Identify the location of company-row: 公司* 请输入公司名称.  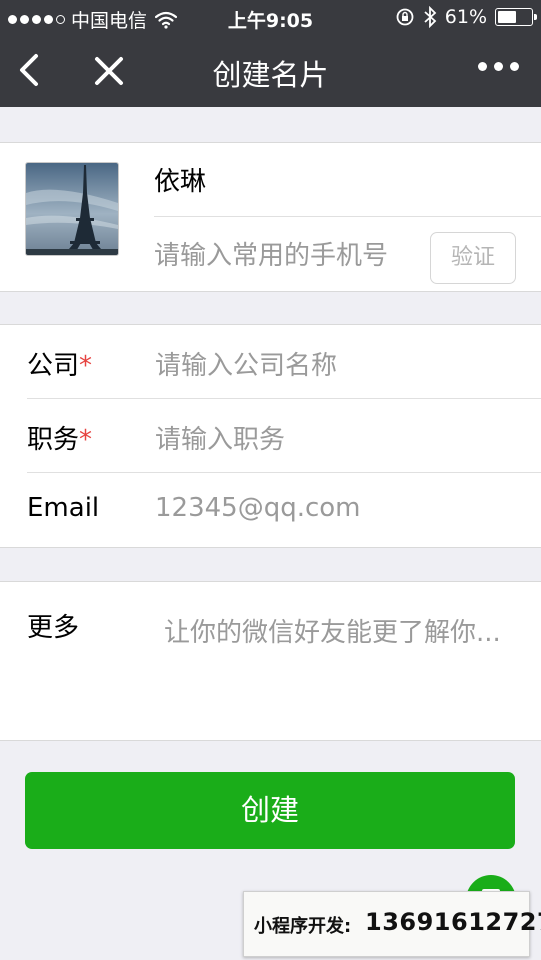
(270, 362).